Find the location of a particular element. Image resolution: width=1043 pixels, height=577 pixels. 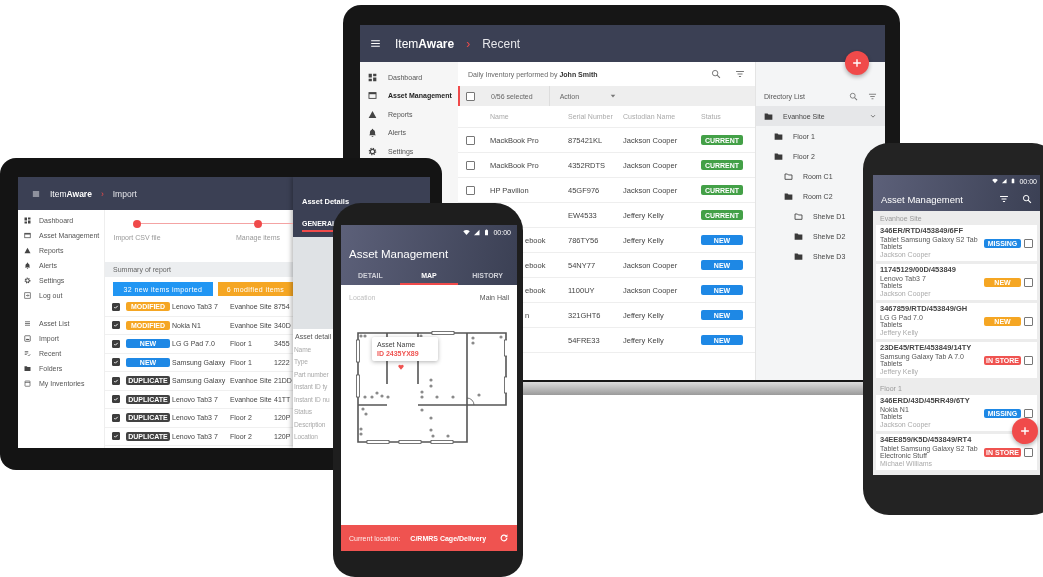

refresh-button is located at coordinates (504, 538).